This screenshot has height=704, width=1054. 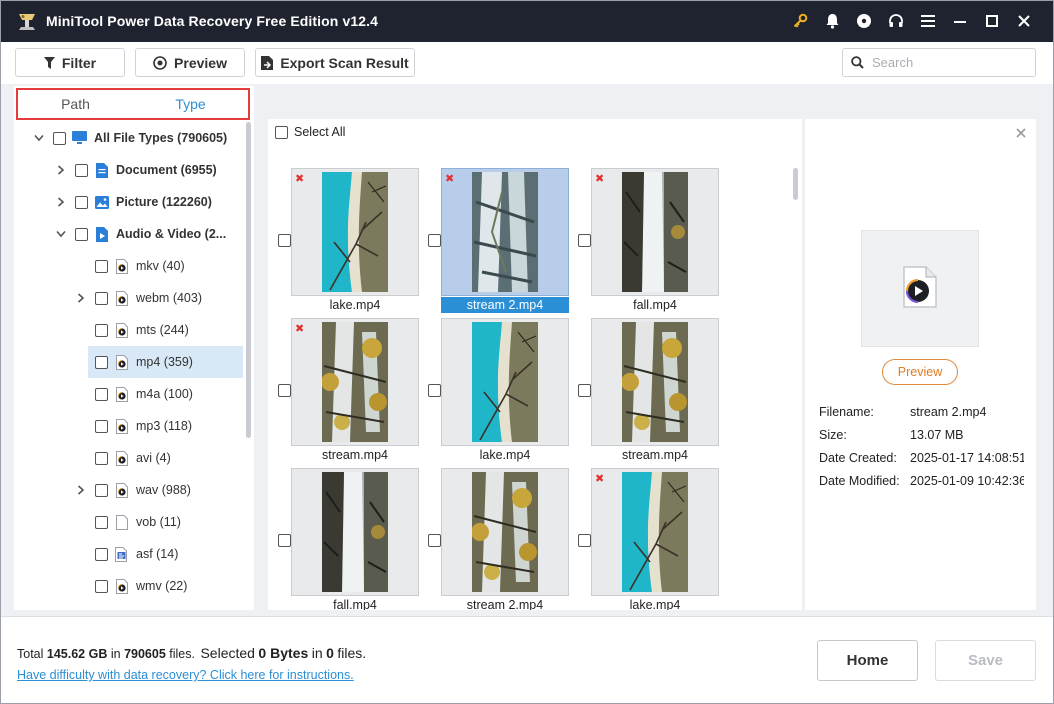 I want to click on file-thumbnail-item: lake.mp4, so click(x=494, y=392).